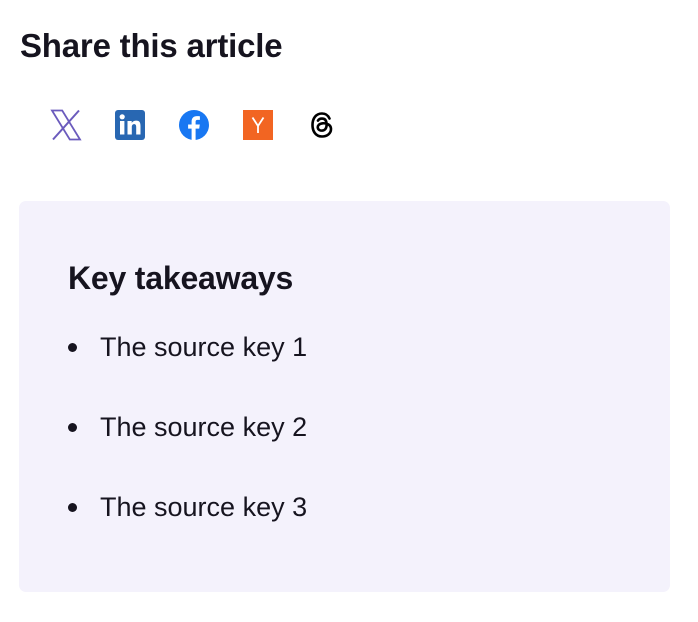 The width and height of the screenshot is (698, 622). Describe the element at coordinates (204, 347) in the screenshot. I see `list-item-text: The source key 1` at that location.